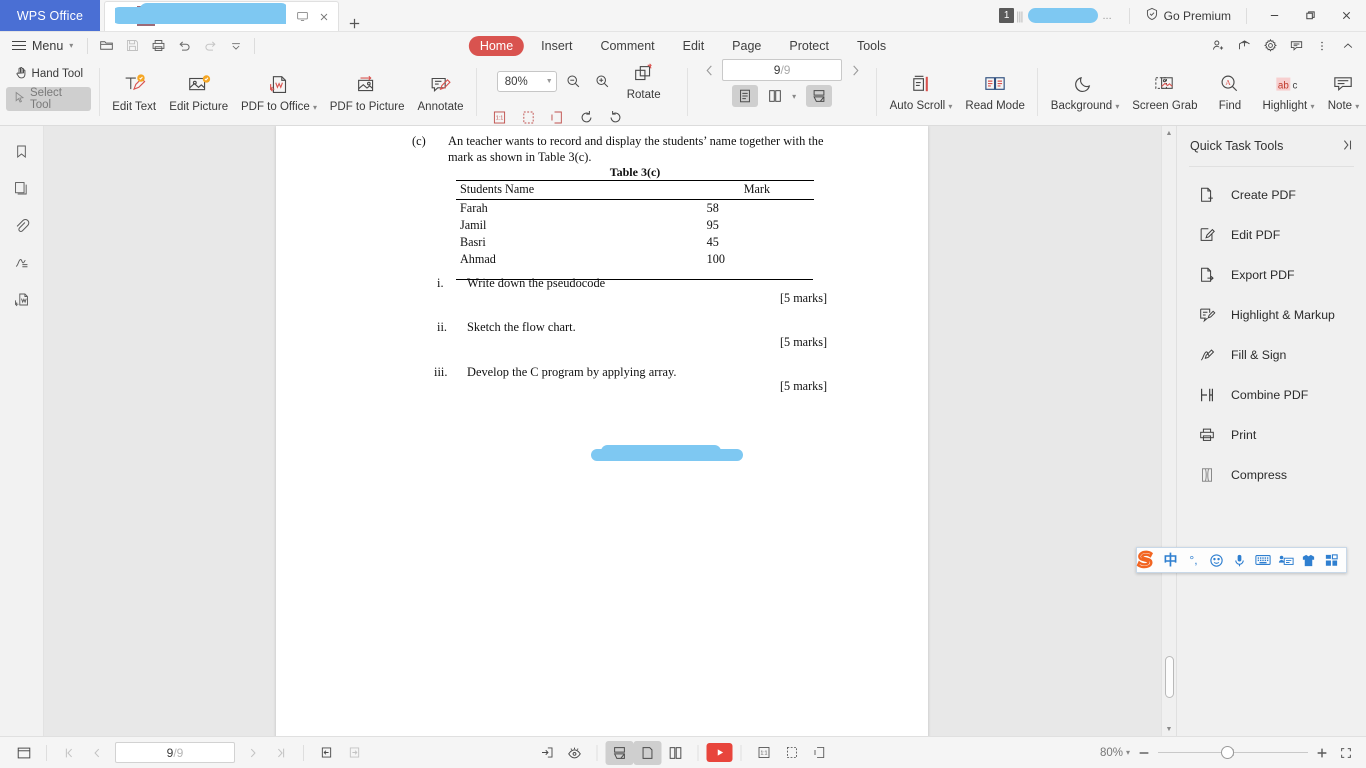 This screenshot has height=768, width=1366. I want to click on auto-scroll-button: Auto Scroll ▾, so click(921, 92).